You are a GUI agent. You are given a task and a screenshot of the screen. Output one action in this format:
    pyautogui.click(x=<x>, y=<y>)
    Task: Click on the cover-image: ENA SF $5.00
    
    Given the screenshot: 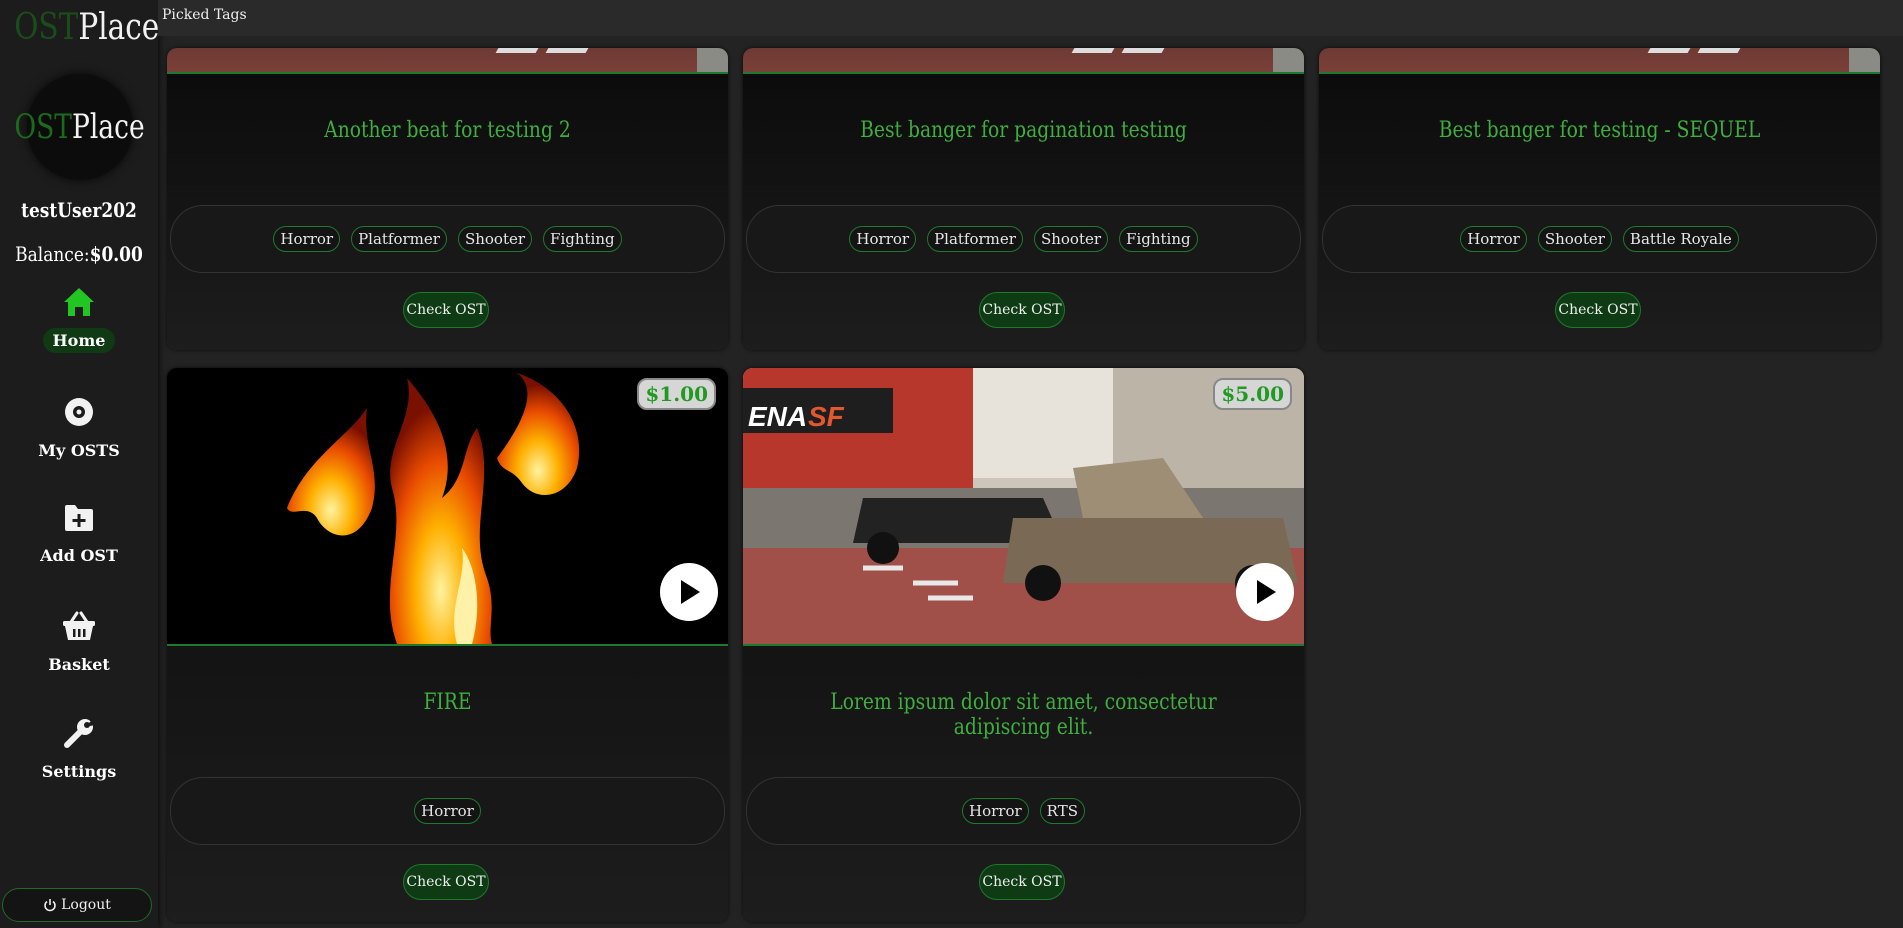 What is the action you would take?
    pyautogui.click(x=1023, y=507)
    